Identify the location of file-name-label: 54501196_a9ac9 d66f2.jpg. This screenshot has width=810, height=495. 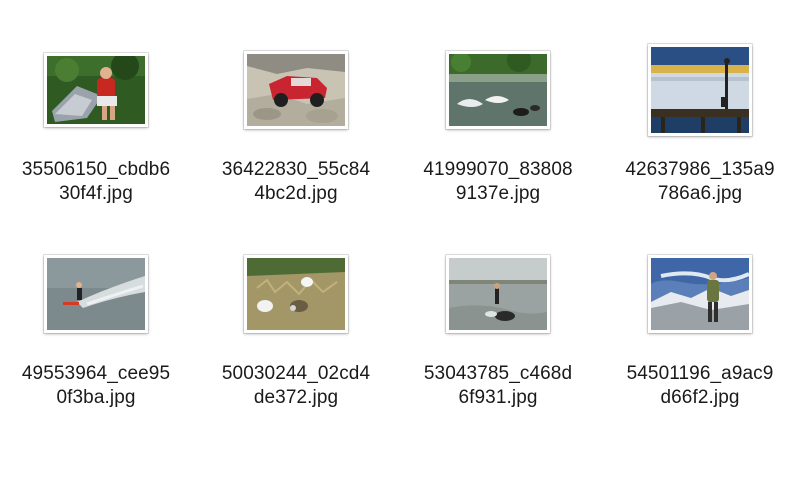
(700, 386).